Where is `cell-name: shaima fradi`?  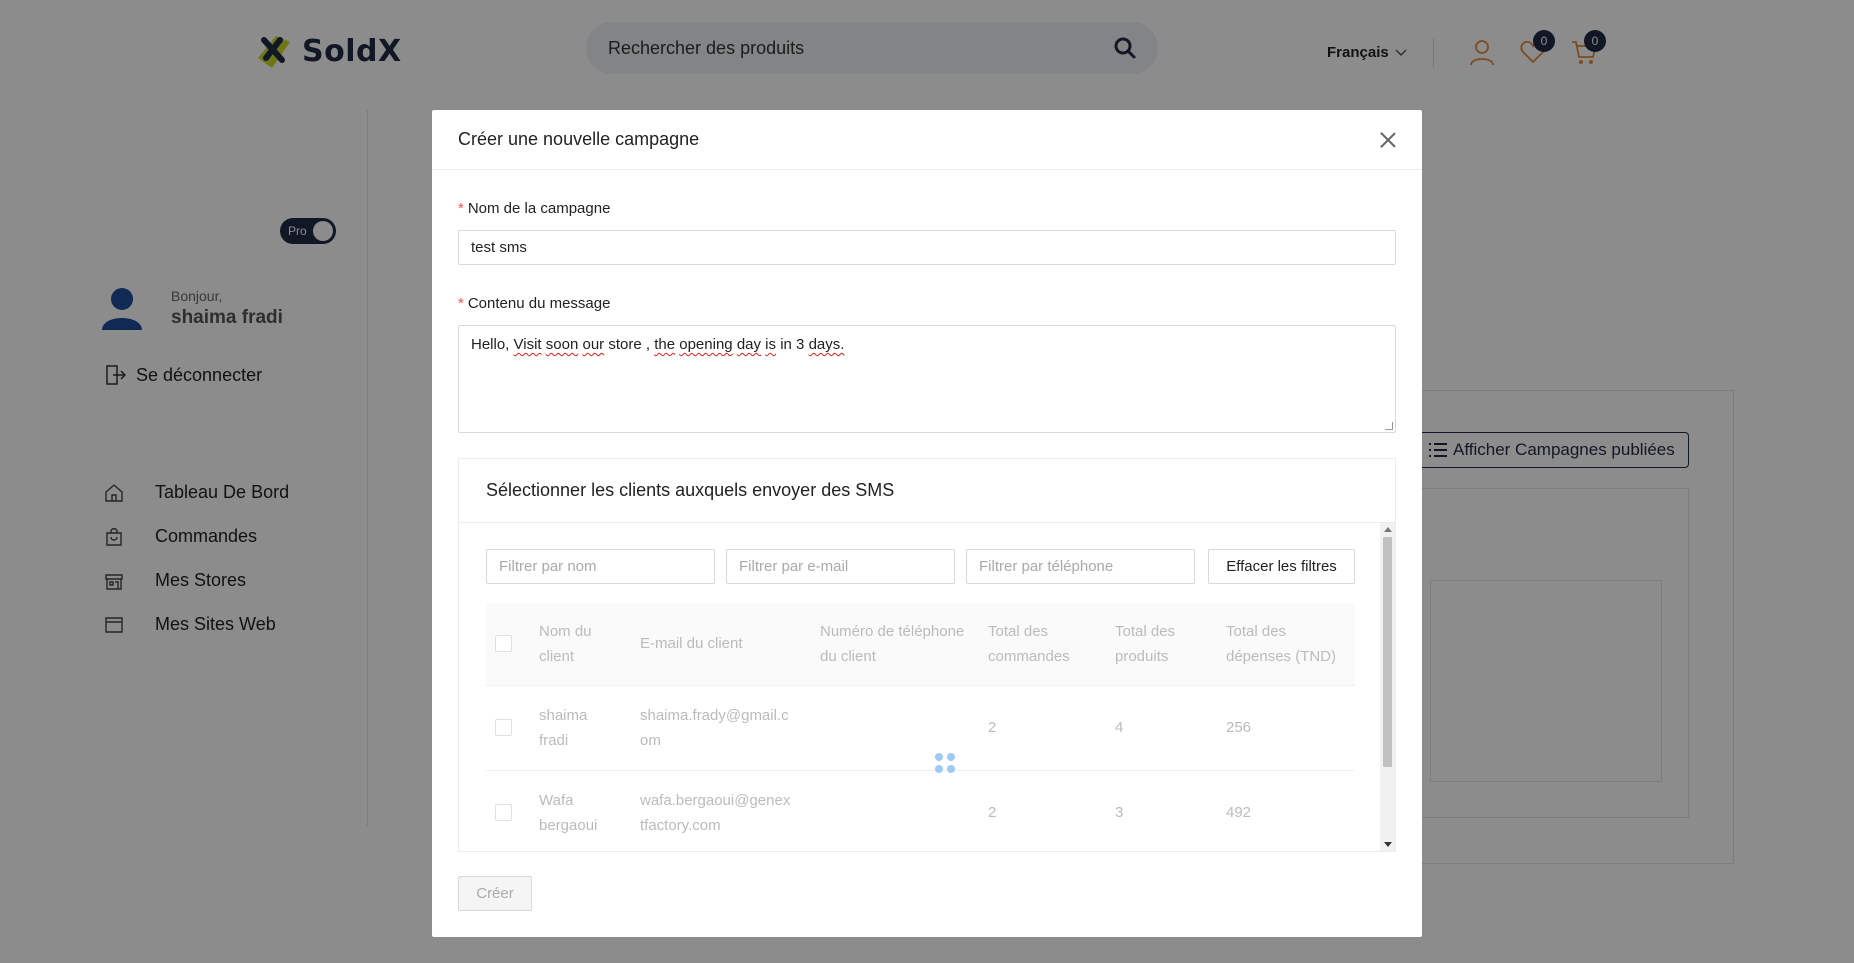
cell-name: shaima fradi is located at coordinates (563, 728).